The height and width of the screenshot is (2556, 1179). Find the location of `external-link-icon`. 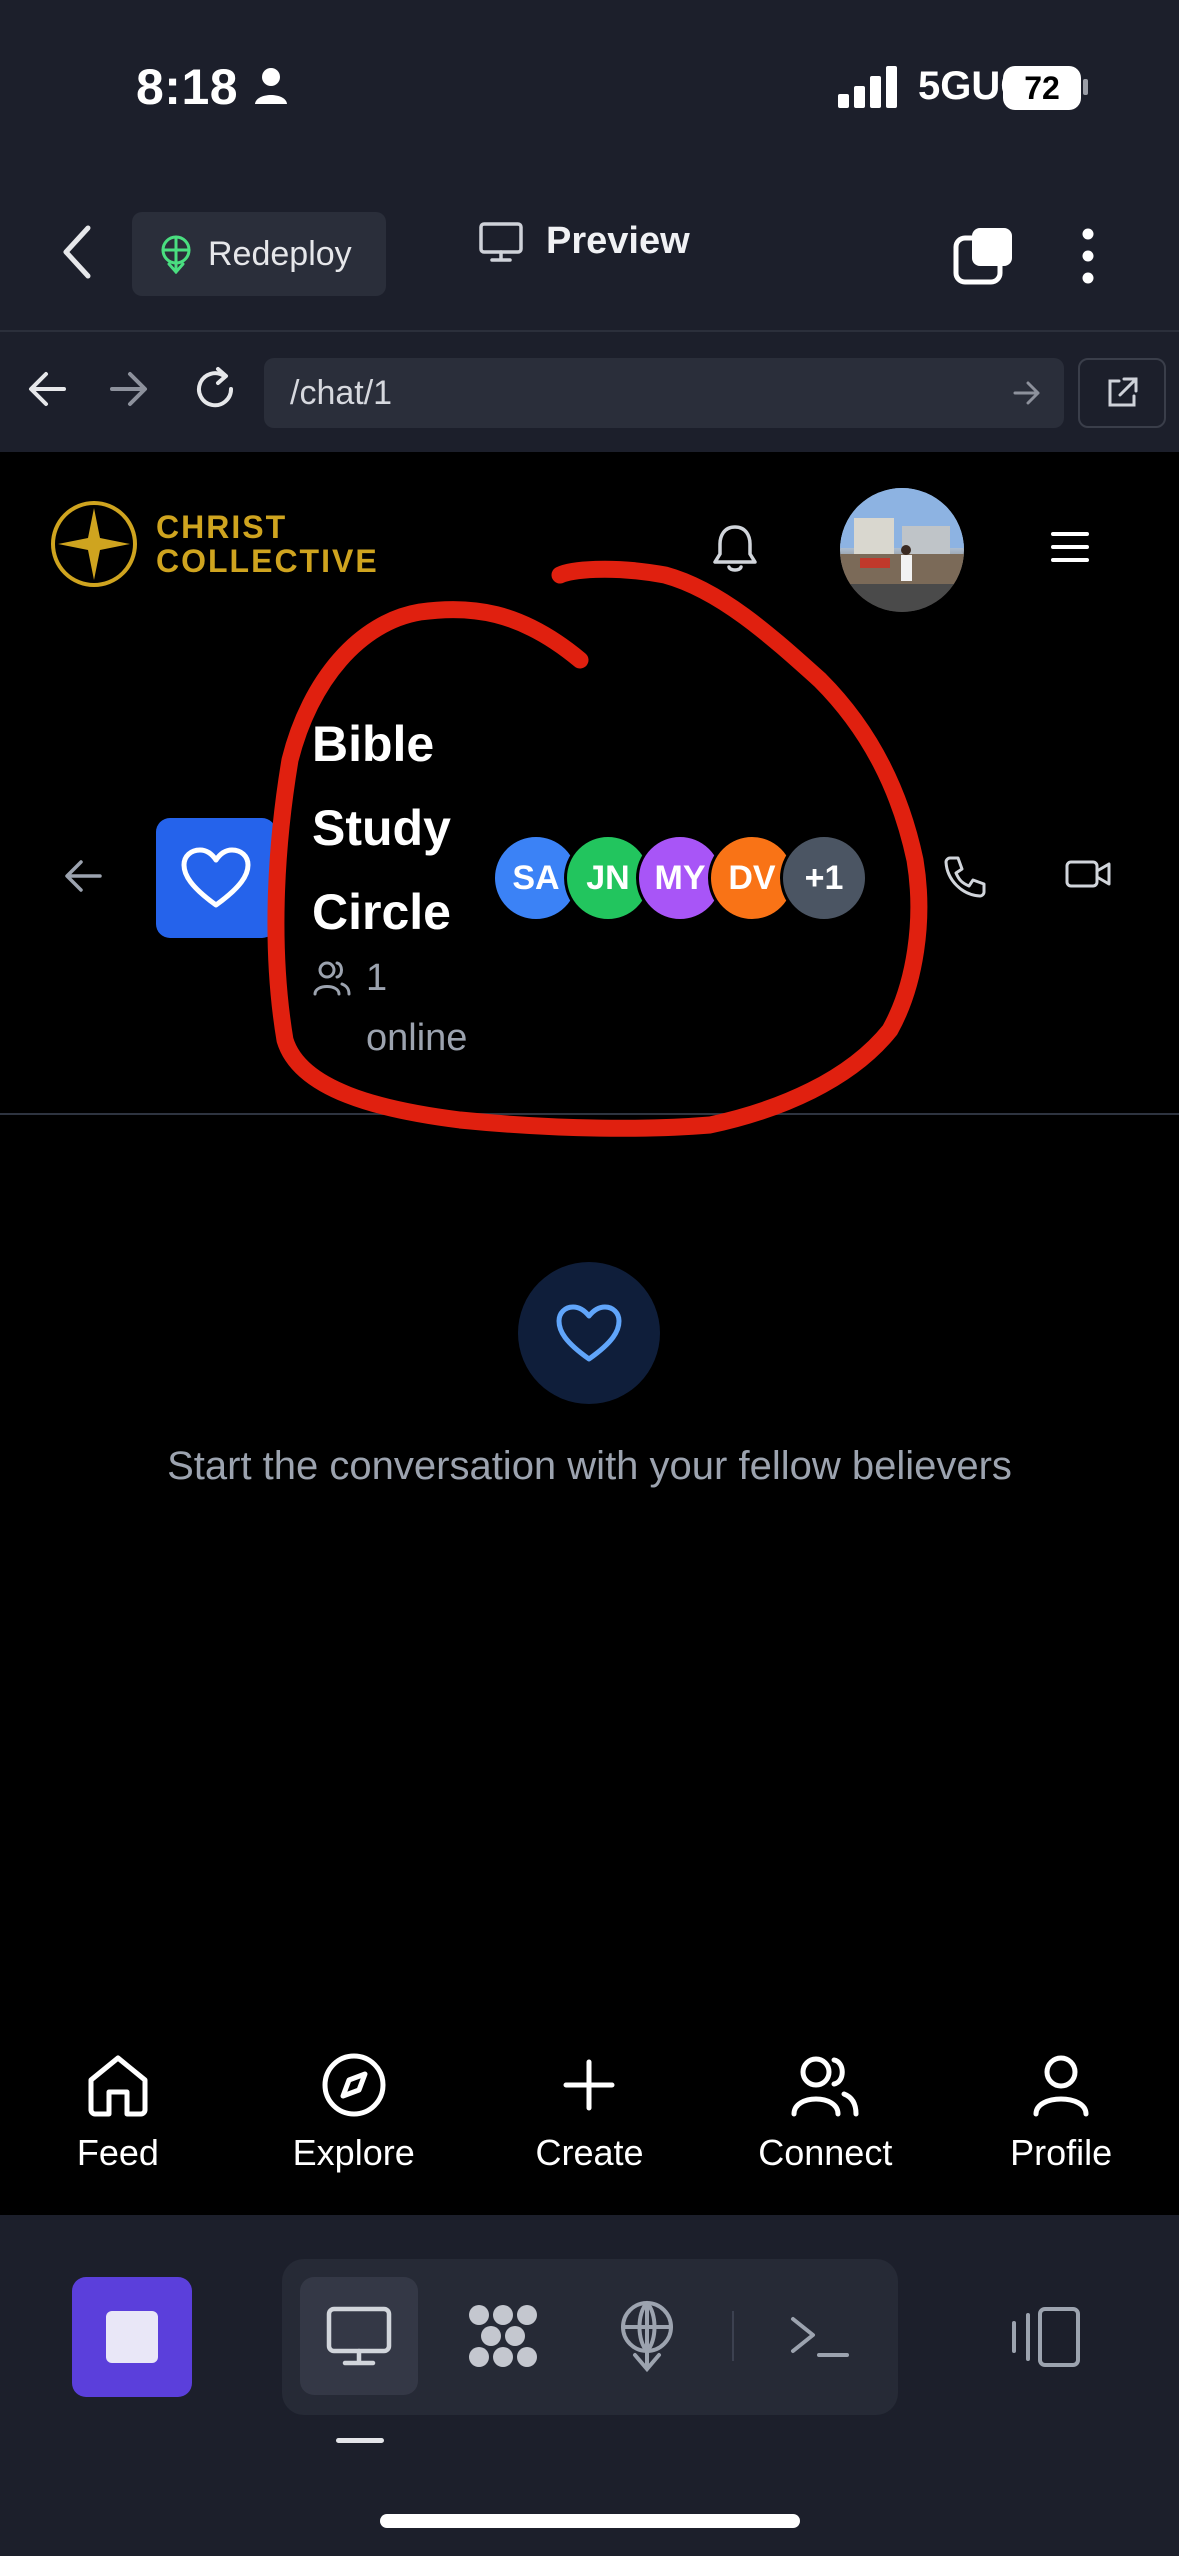

external-link-icon is located at coordinates (1123, 392).